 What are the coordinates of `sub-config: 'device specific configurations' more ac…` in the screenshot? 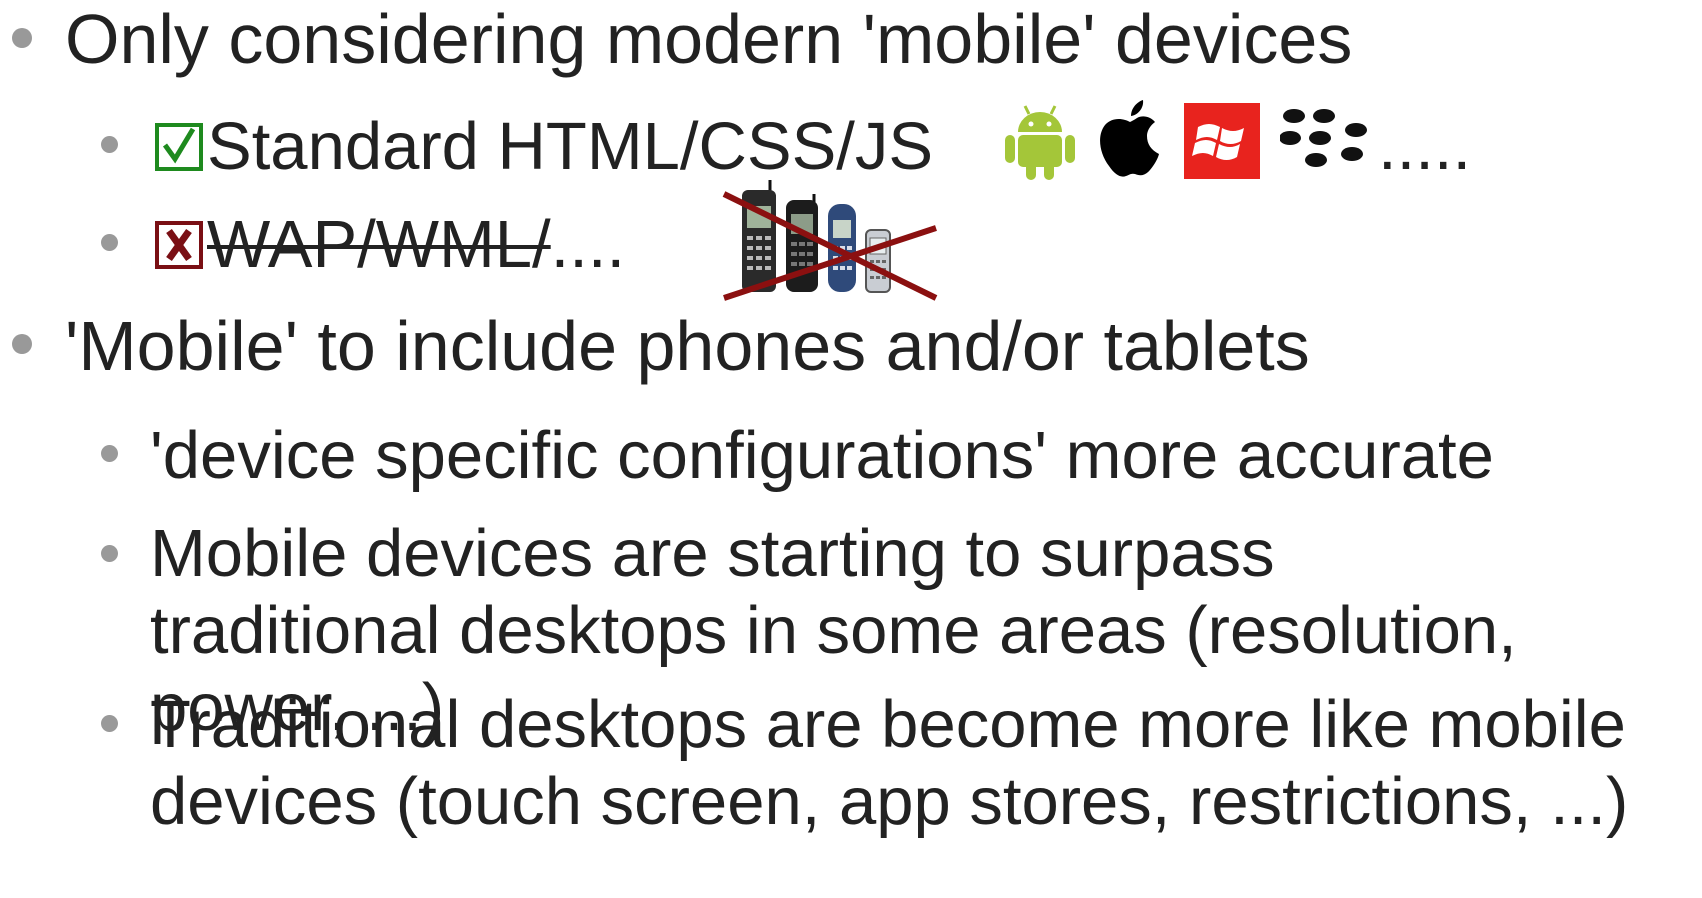 It's located at (822, 455).